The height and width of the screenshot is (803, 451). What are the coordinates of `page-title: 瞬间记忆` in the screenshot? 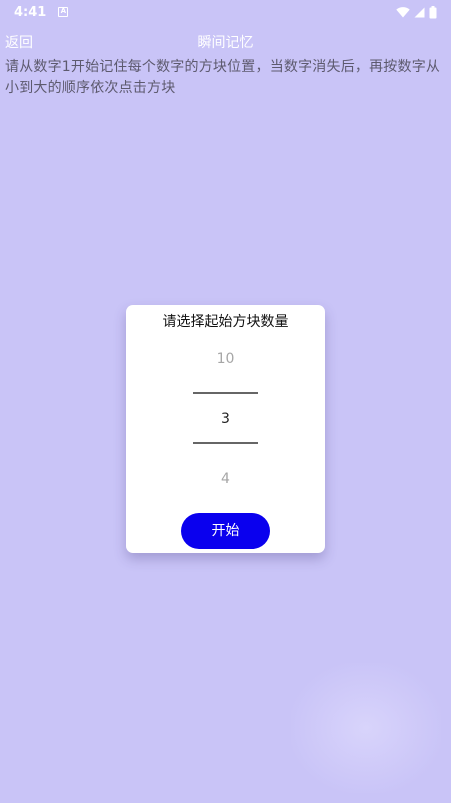 It's located at (225, 43).